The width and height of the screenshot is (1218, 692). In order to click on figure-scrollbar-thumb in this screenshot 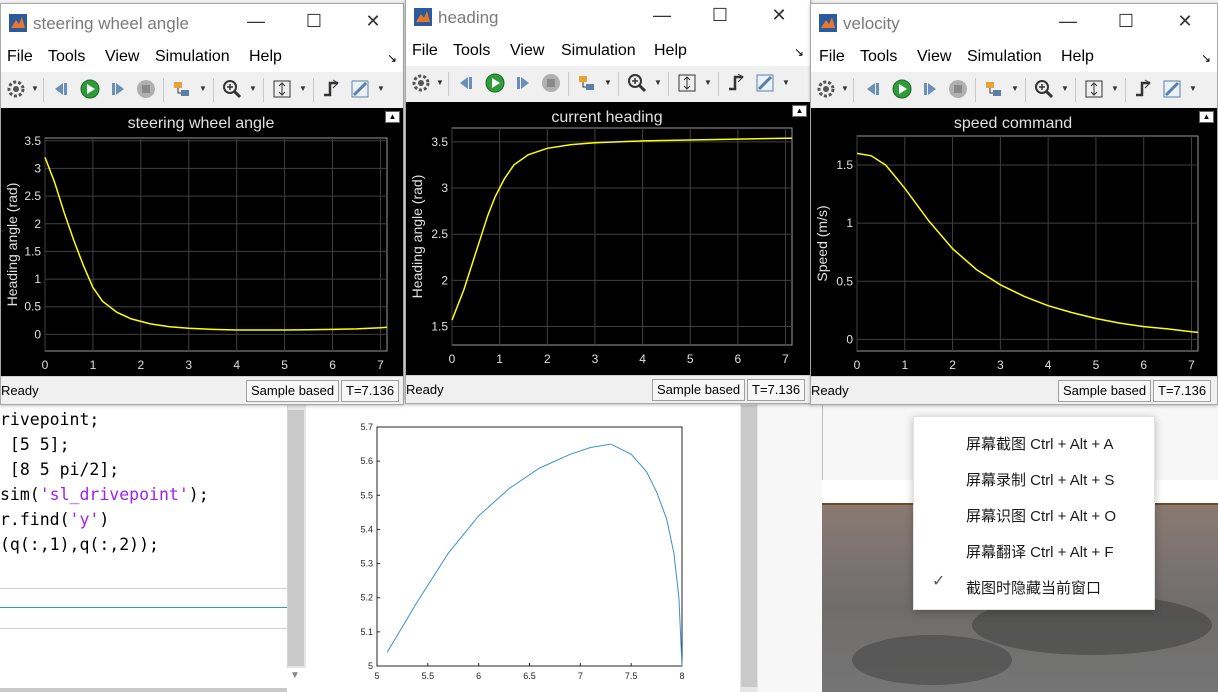, I will do `click(749, 546)`.